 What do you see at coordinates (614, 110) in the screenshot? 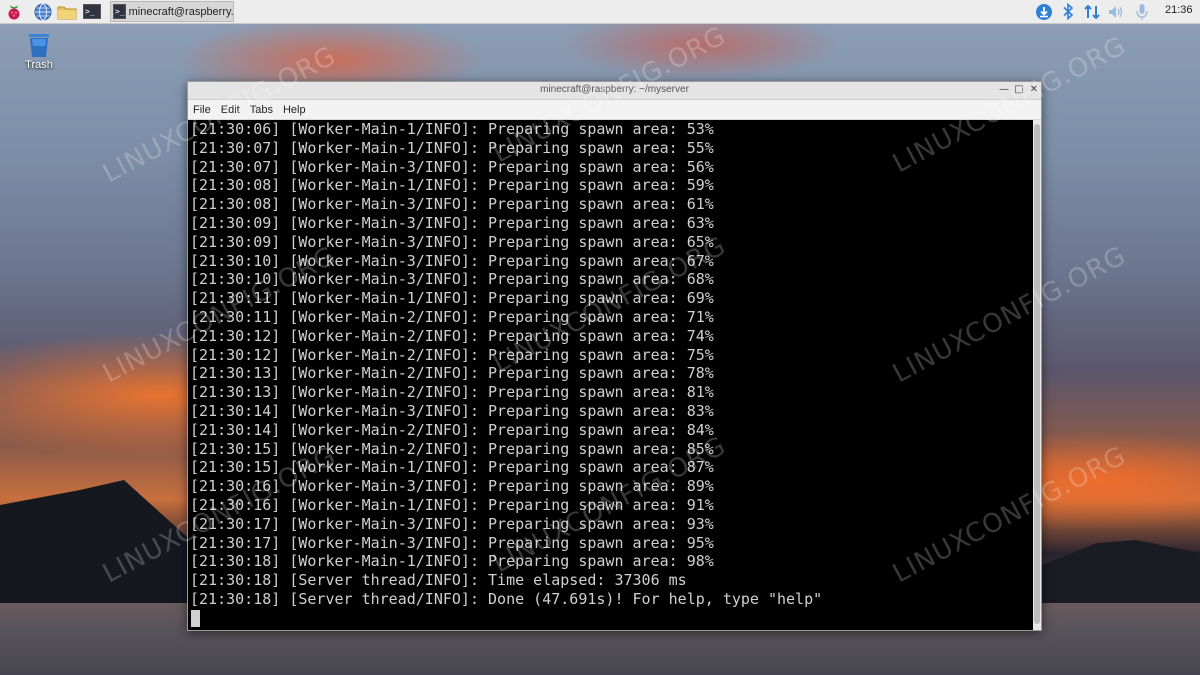
I see `menubar: File Edit Tabs Help` at bounding box center [614, 110].